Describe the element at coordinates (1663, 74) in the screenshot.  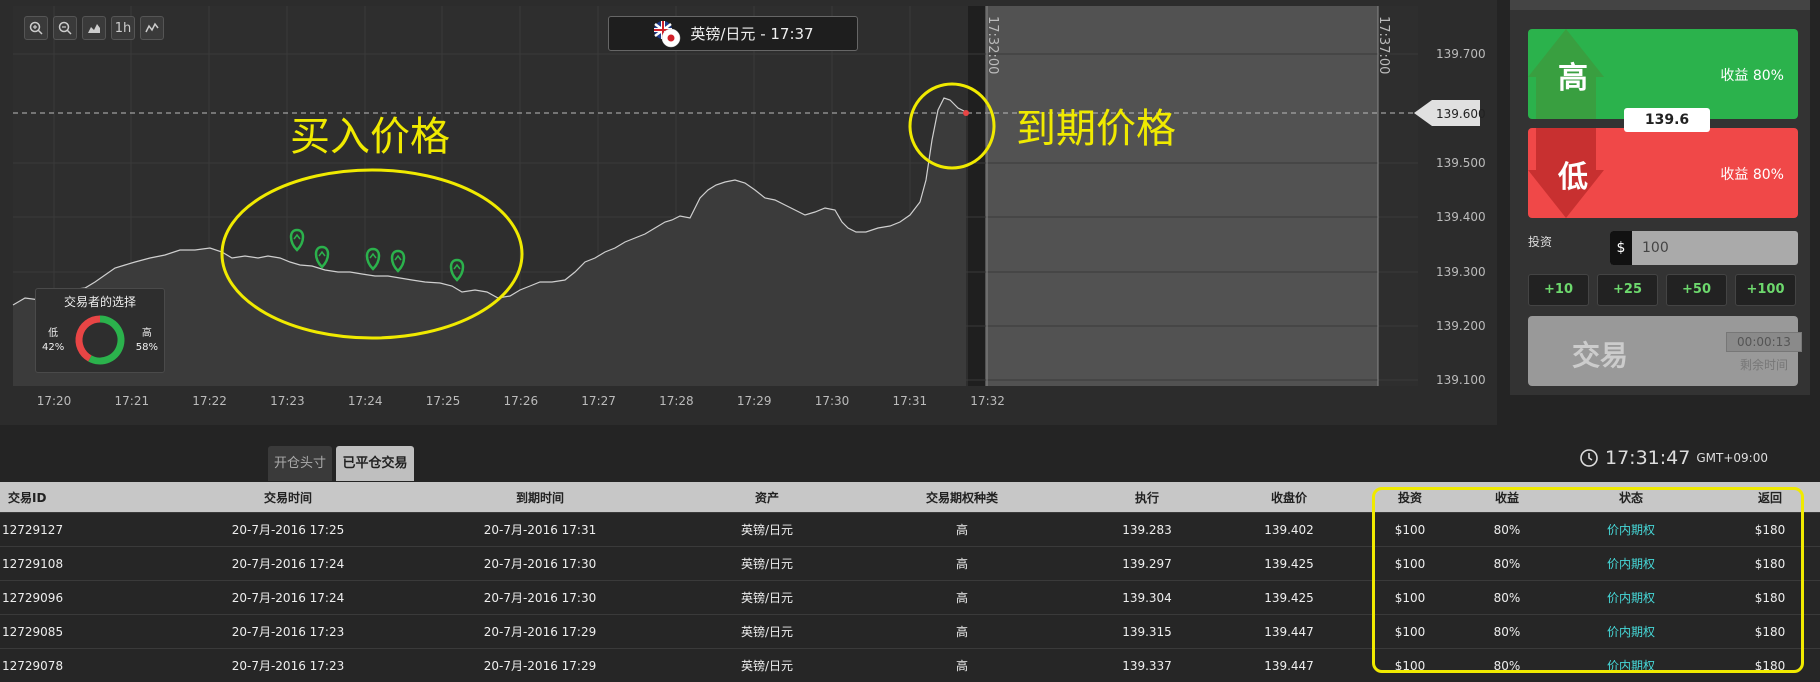
I see `high-button: 高 收益 80%` at that location.